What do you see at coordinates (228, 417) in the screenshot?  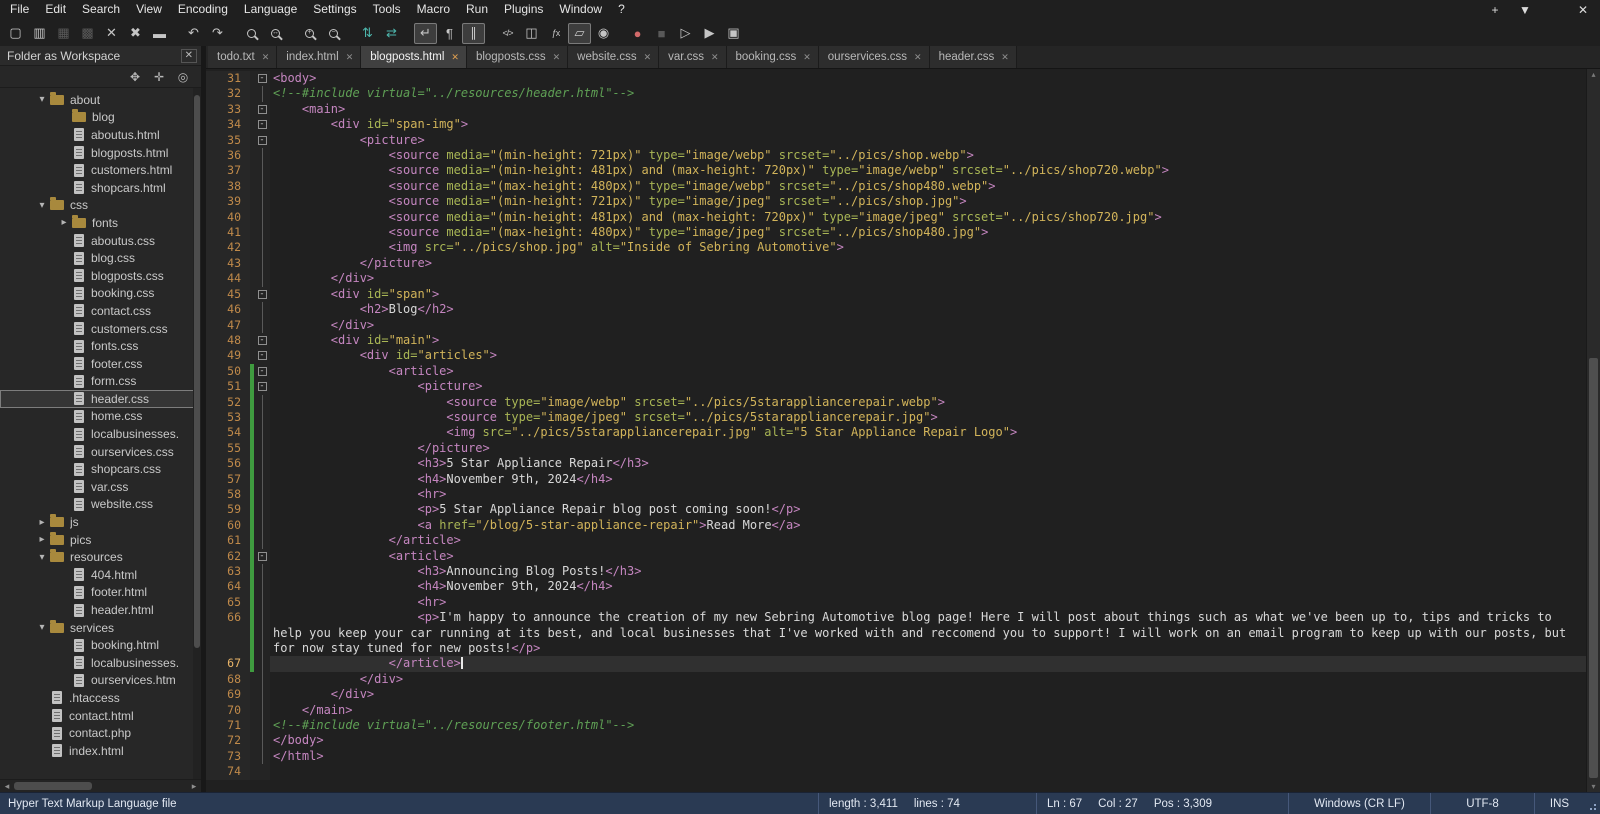 I see `line-number: 53` at bounding box center [228, 417].